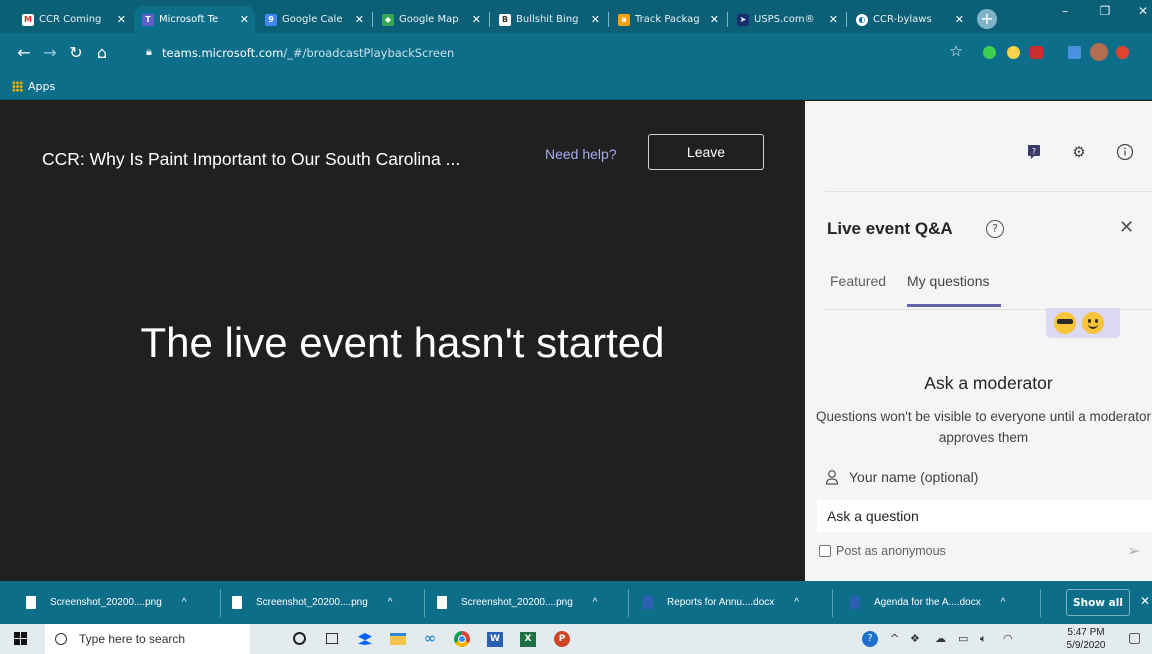 Image resolution: width=1152 pixels, height=654 pixels. I want to click on new-tab-button: +, so click(987, 19).